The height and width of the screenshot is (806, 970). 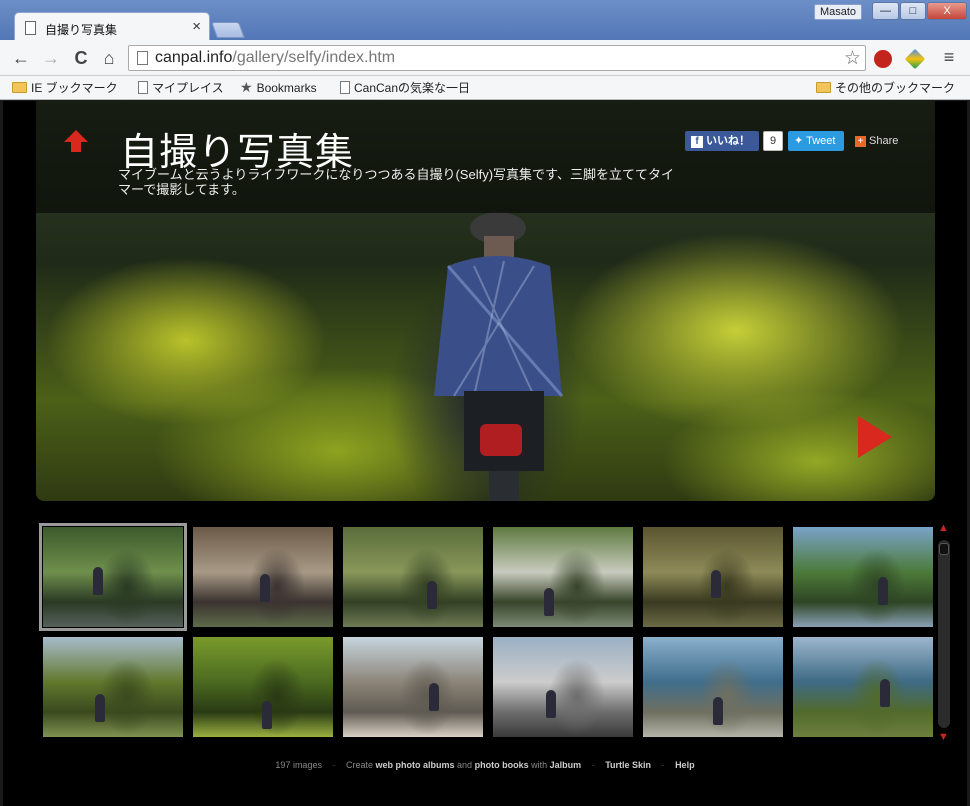 What do you see at coordinates (713, 687) in the screenshot?
I see `thumbnail-sea-road` at bounding box center [713, 687].